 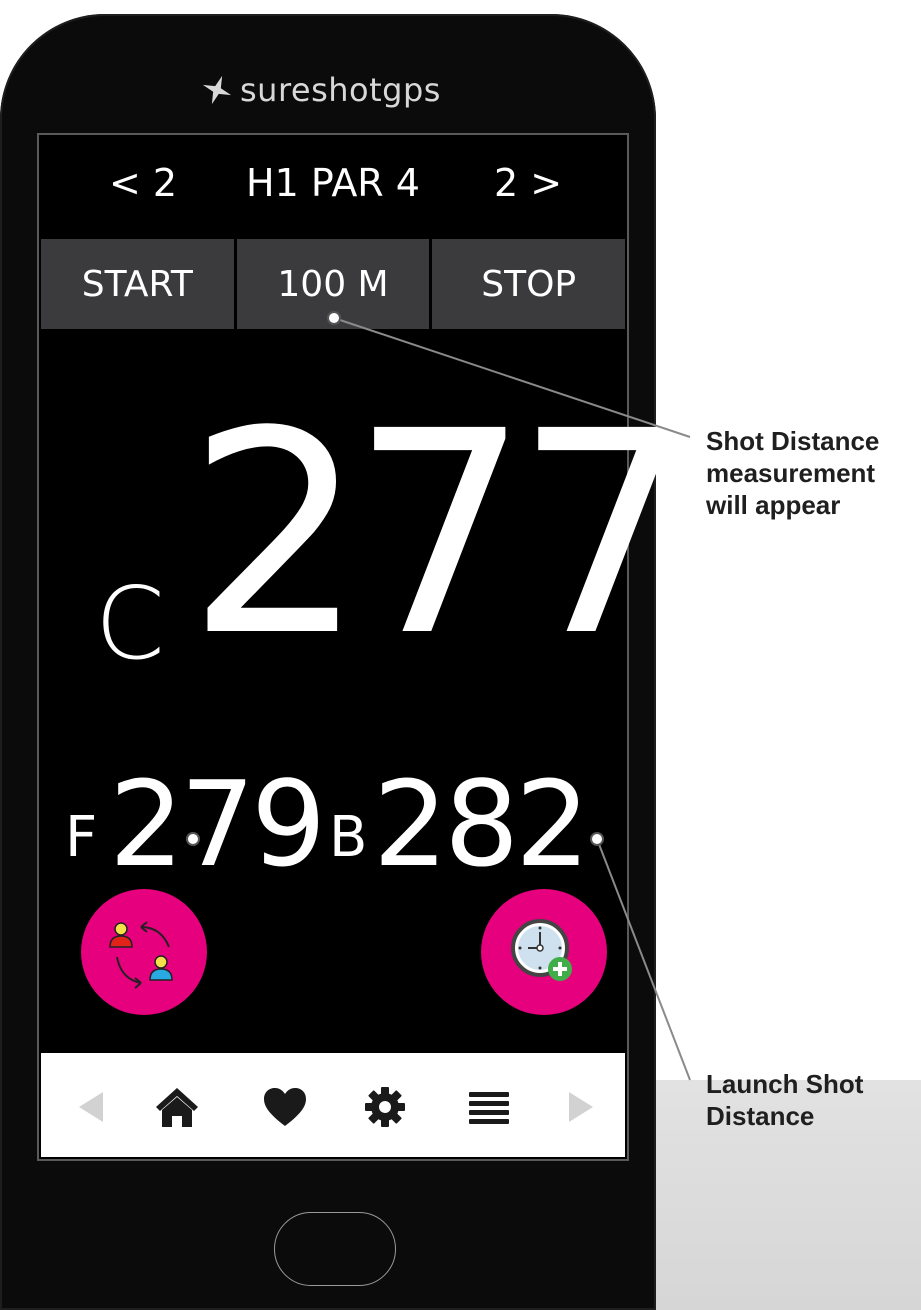 I want to click on callout-line: Shot Distance, so click(x=793, y=441).